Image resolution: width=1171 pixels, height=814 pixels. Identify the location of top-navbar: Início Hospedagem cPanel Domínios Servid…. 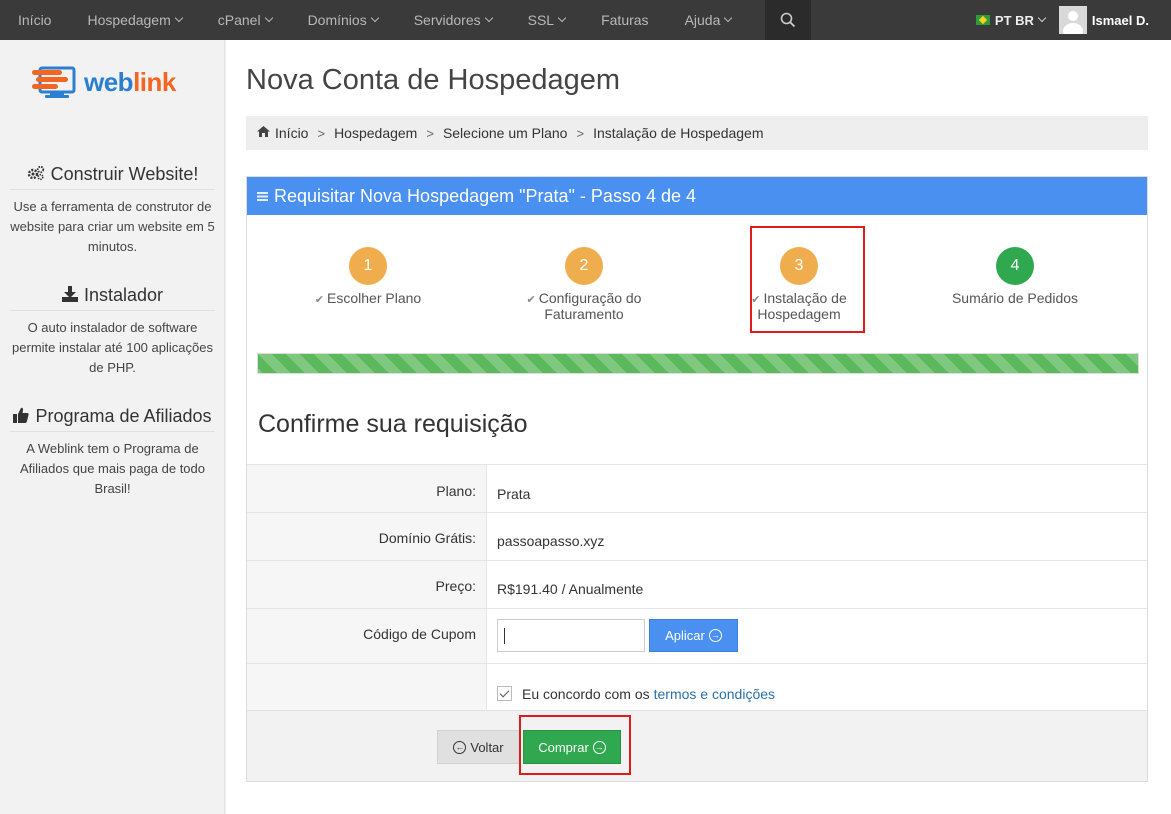
(585, 20).